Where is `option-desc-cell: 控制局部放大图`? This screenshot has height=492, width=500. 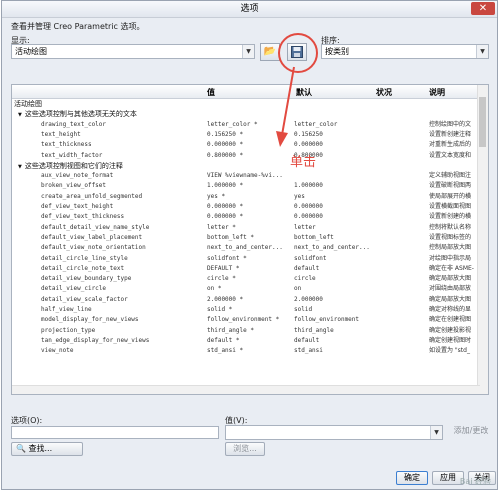
option-desc-cell: 控制局部放大图 is located at coordinates (450, 248).